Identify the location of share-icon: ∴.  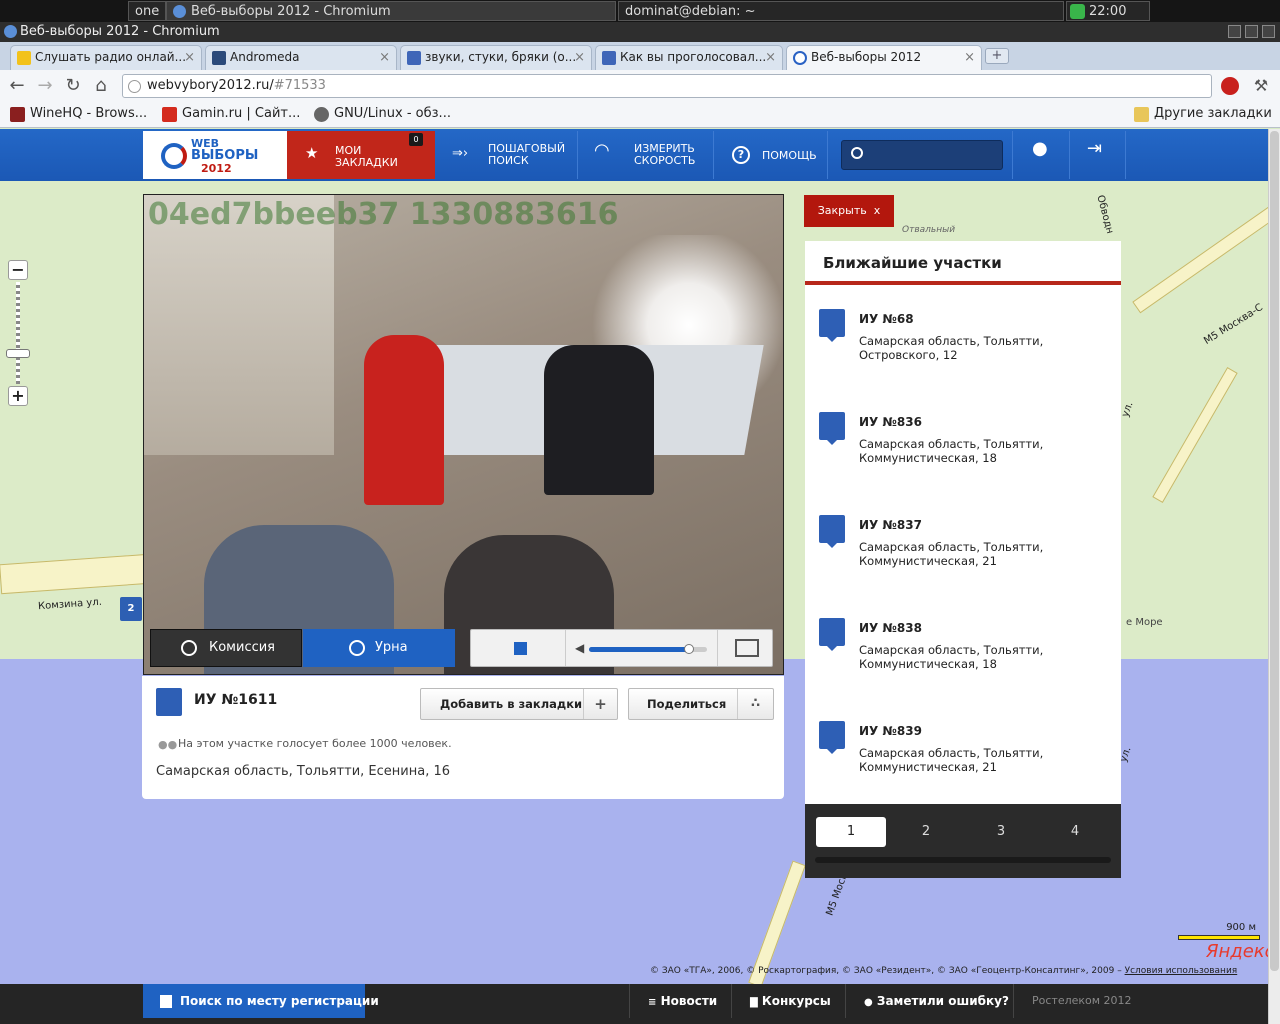
(755, 704).